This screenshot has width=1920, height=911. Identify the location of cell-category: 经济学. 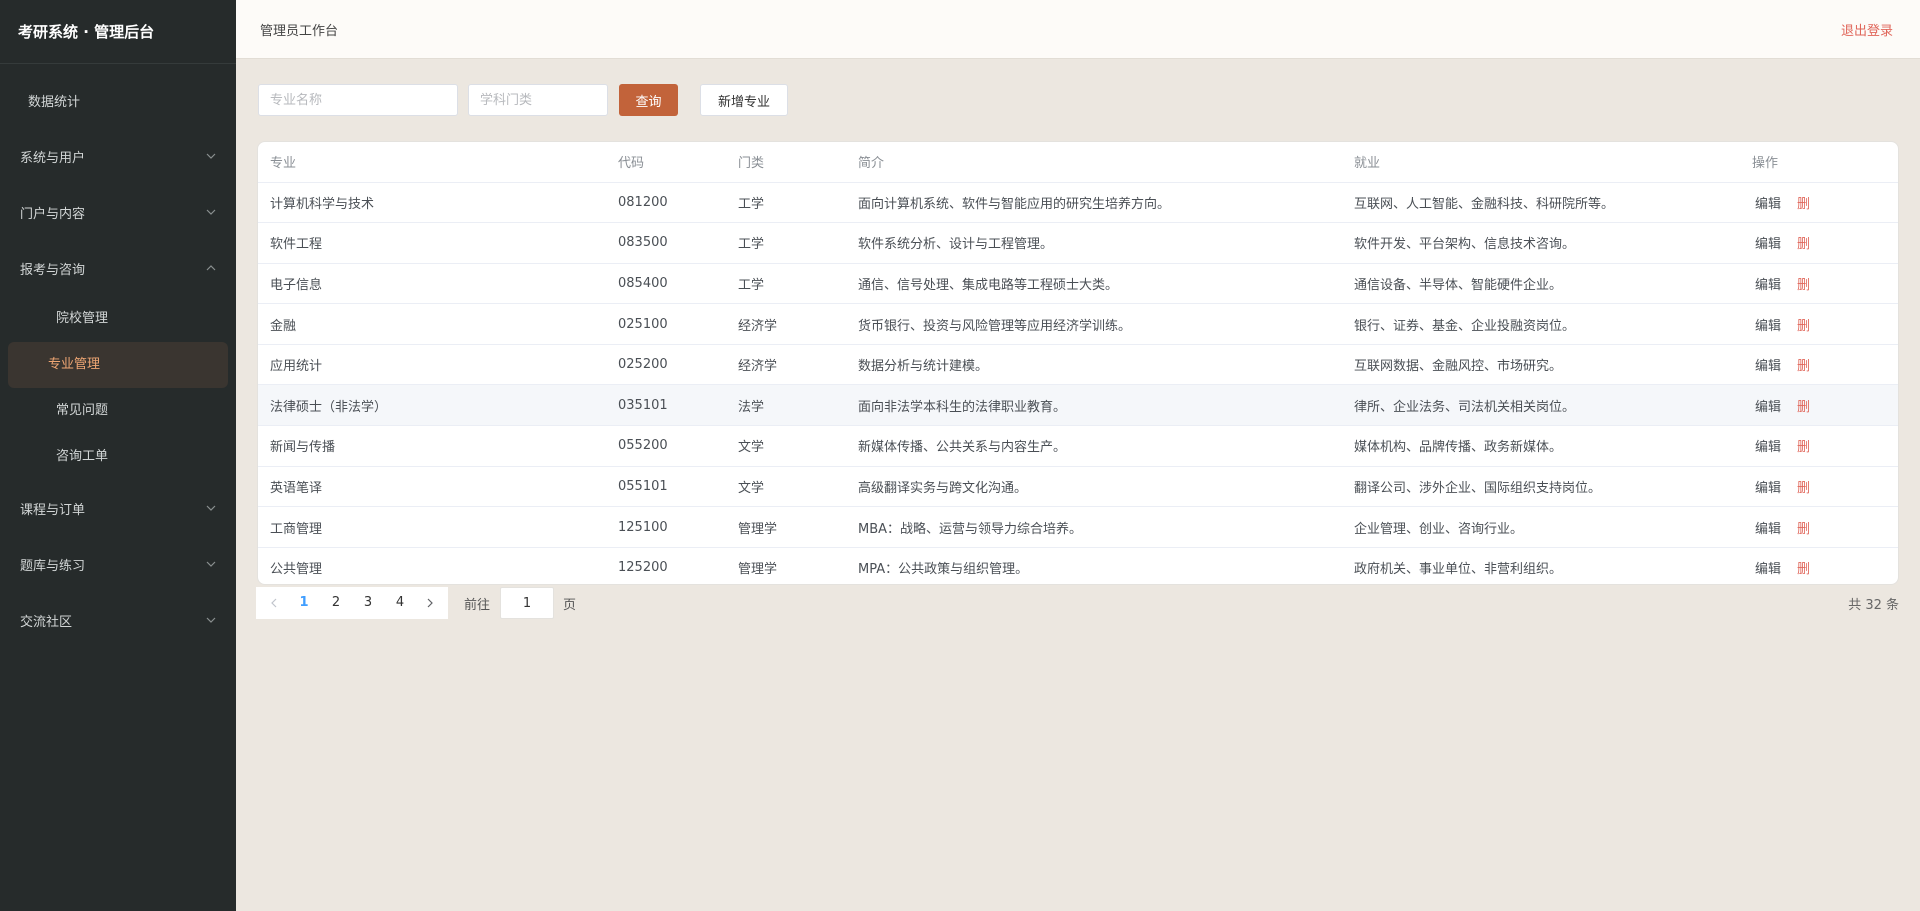
(786, 365).